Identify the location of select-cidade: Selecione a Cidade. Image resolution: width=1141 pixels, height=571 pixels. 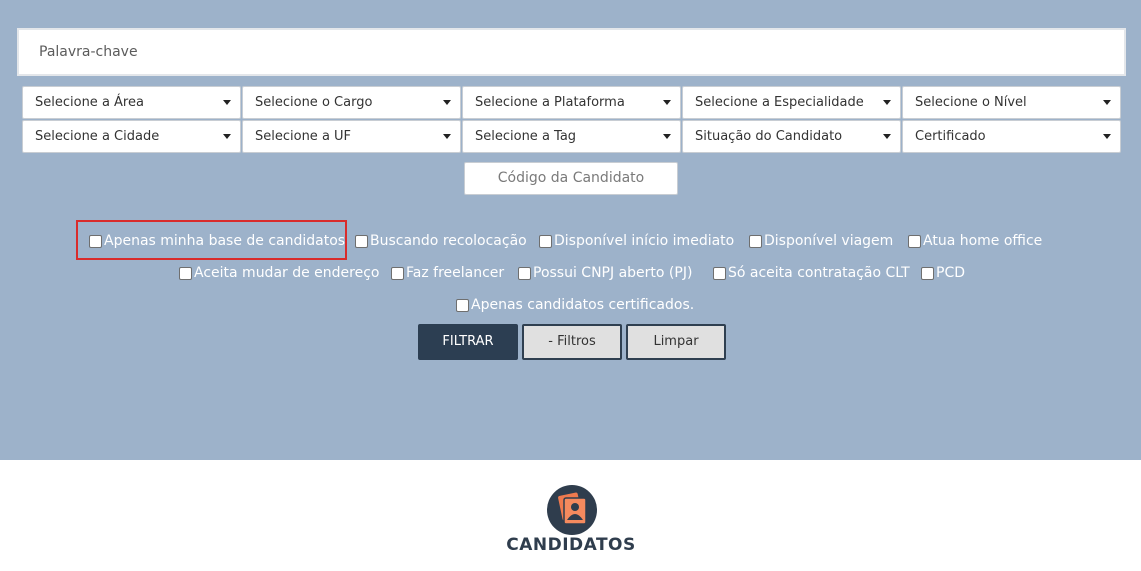
(131, 136).